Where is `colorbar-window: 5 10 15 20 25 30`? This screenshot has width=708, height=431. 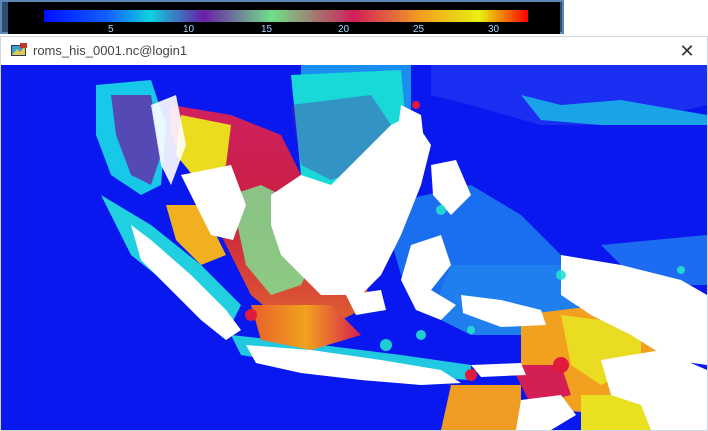
colorbar-window: 5 10 15 20 25 30 is located at coordinates (282, 17).